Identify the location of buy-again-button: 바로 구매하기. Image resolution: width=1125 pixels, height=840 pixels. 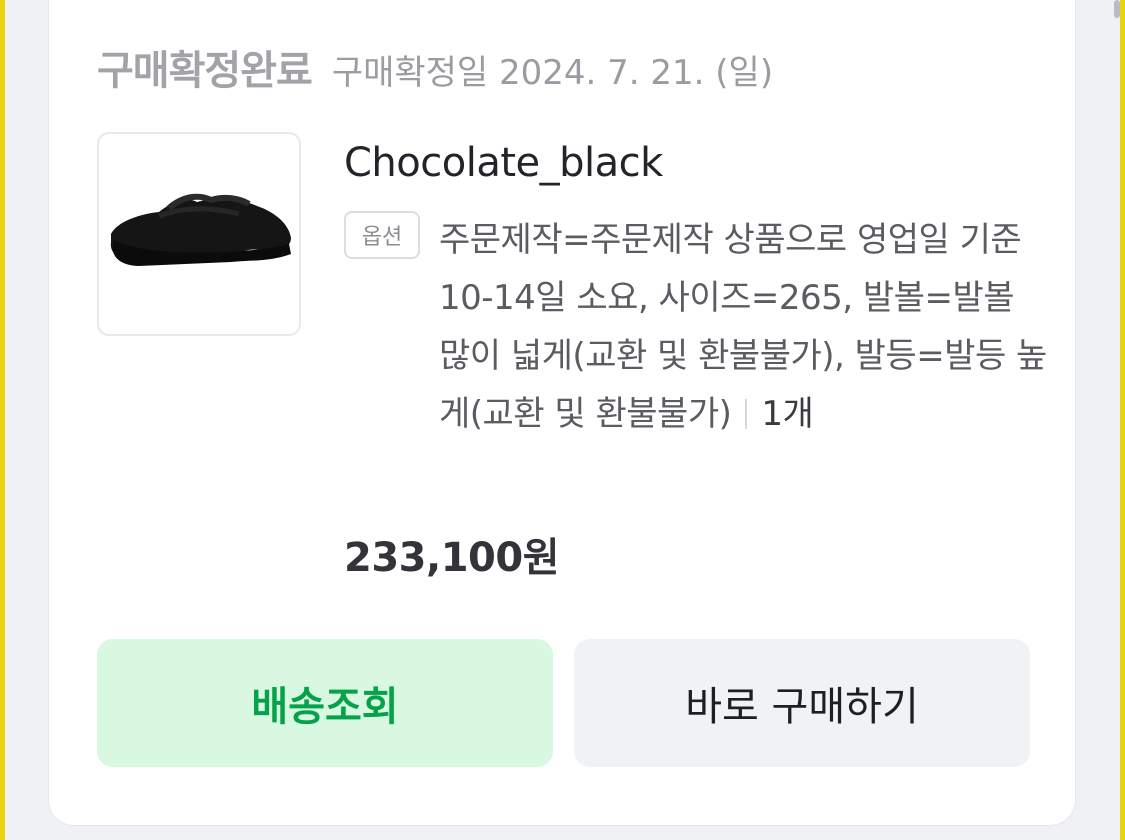
(802, 703).